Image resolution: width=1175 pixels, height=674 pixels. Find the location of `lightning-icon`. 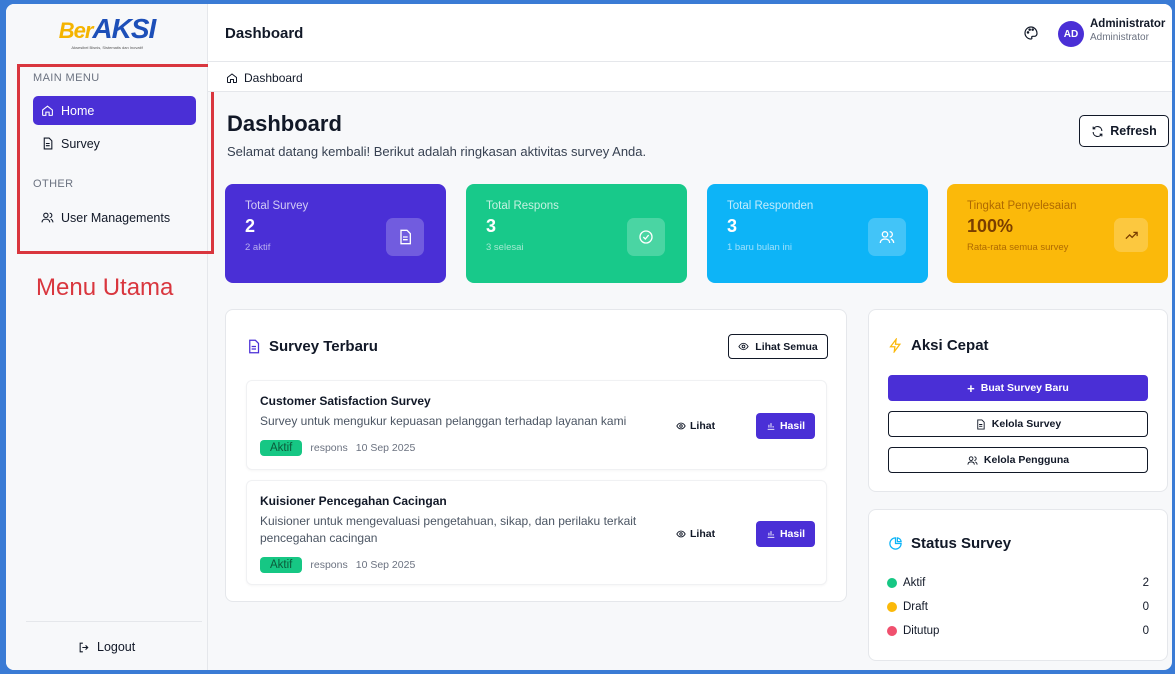

lightning-icon is located at coordinates (895, 345).